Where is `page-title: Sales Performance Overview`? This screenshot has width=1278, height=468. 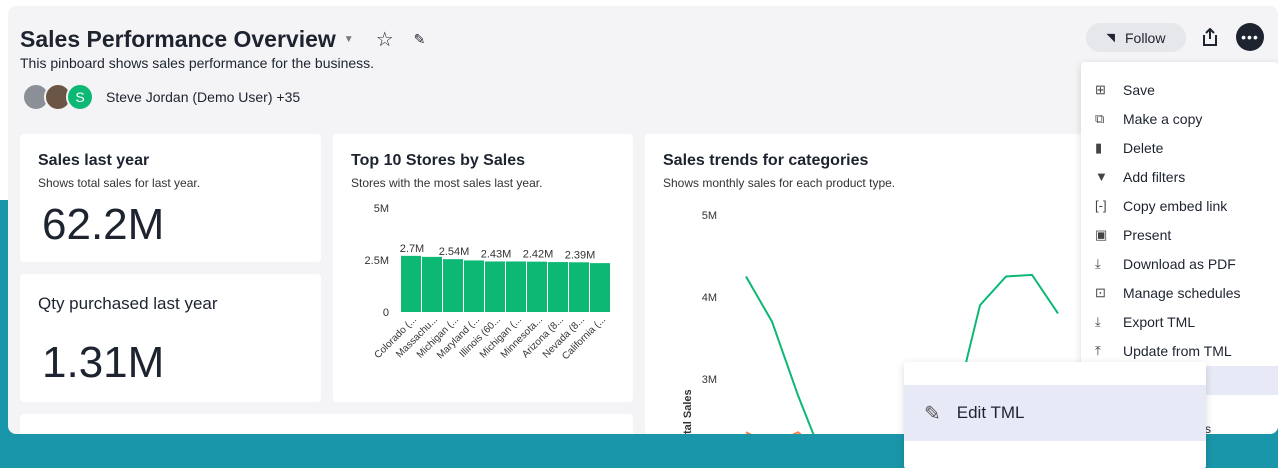 page-title: Sales Performance Overview is located at coordinates (178, 39).